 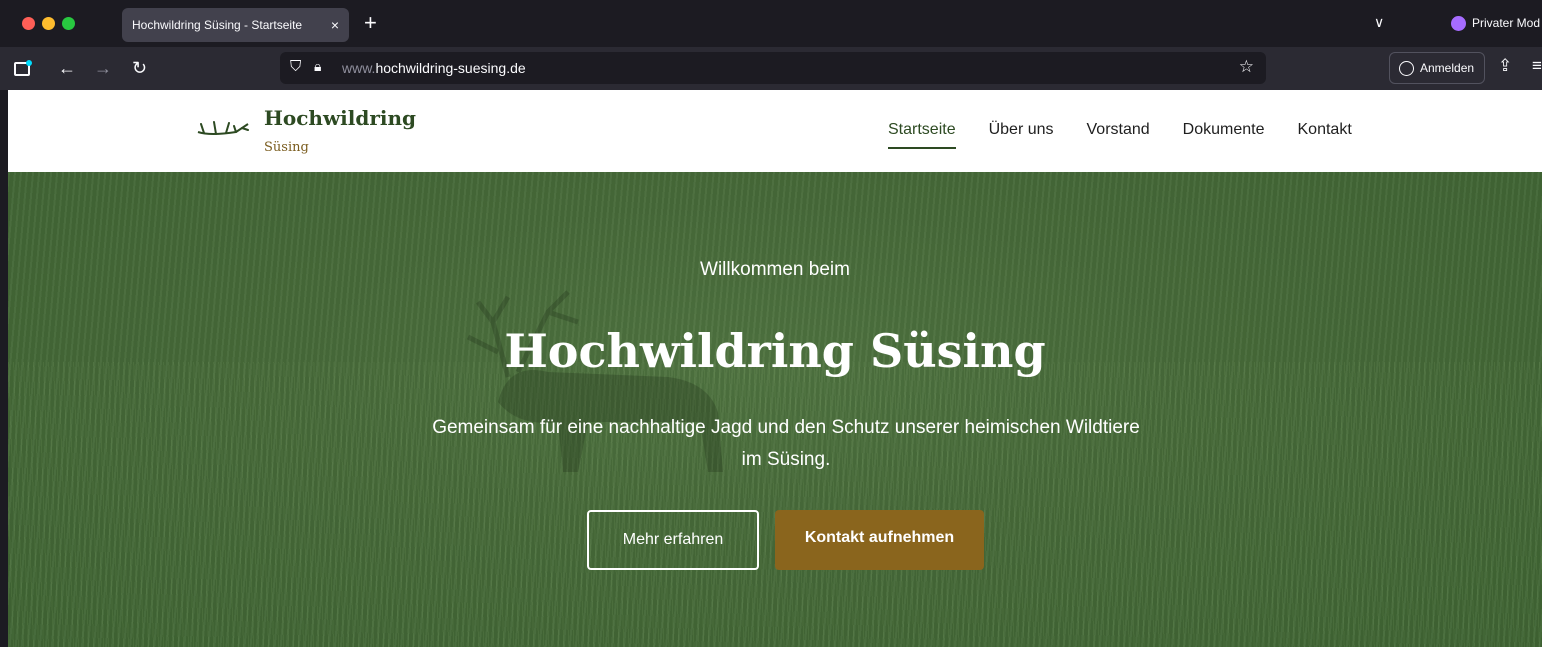 What do you see at coordinates (434, 68) in the screenshot?
I see `url-text: www.hochwildring-suesing.de` at bounding box center [434, 68].